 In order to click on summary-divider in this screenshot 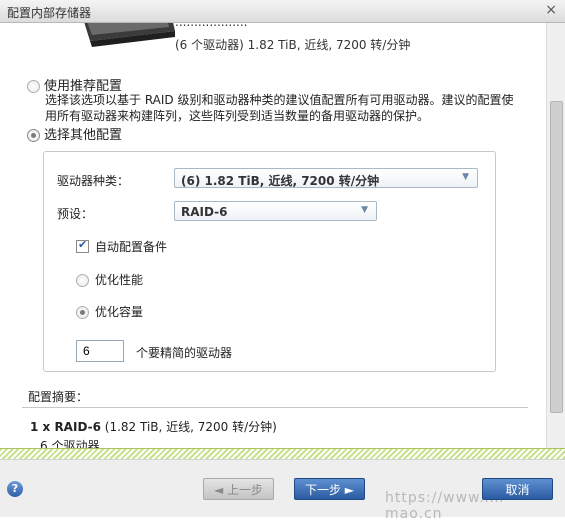, I will do `click(275, 407)`.